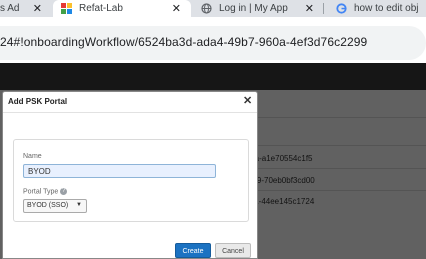 Image resolution: width=426 pixels, height=259 pixels. I want to click on tab-login: Log in | My App ✕, so click(258, 8).